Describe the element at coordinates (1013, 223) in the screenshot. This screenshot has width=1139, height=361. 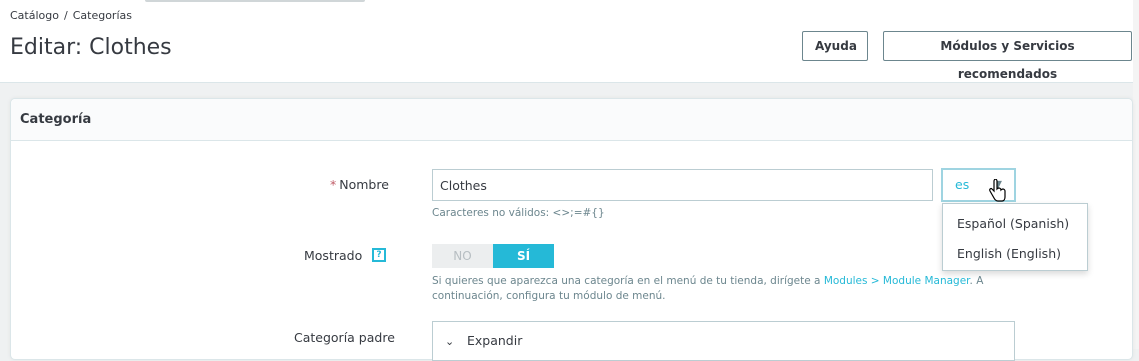
I see `language-option-spanish: Español (Spanish)` at that location.